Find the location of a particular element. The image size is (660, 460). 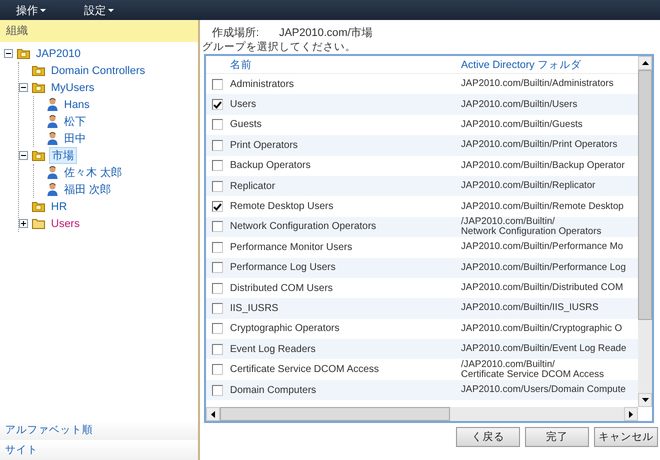

table-cell-text: JAP2010.com/Builtin/Print Operators is located at coordinates (539, 145).